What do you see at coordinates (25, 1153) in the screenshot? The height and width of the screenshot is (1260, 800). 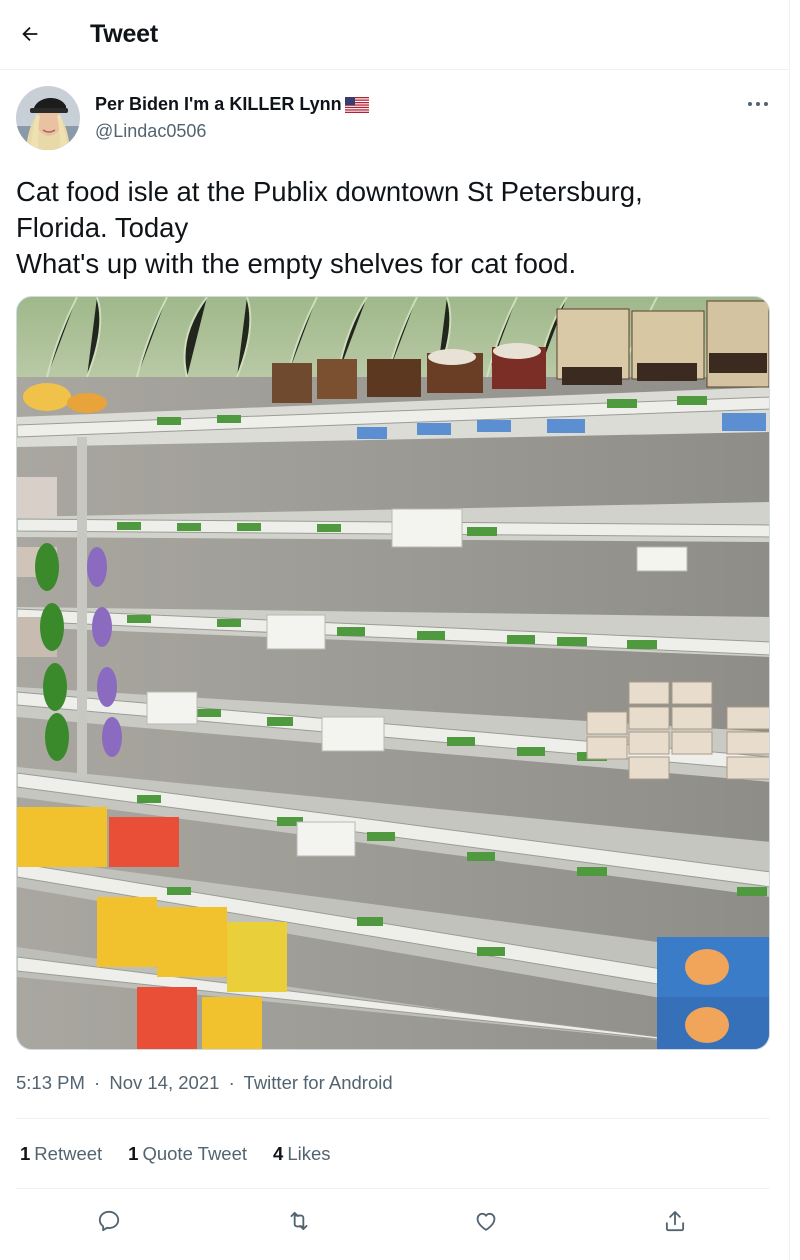 I see `retweets-count: 1` at bounding box center [25, 1153].